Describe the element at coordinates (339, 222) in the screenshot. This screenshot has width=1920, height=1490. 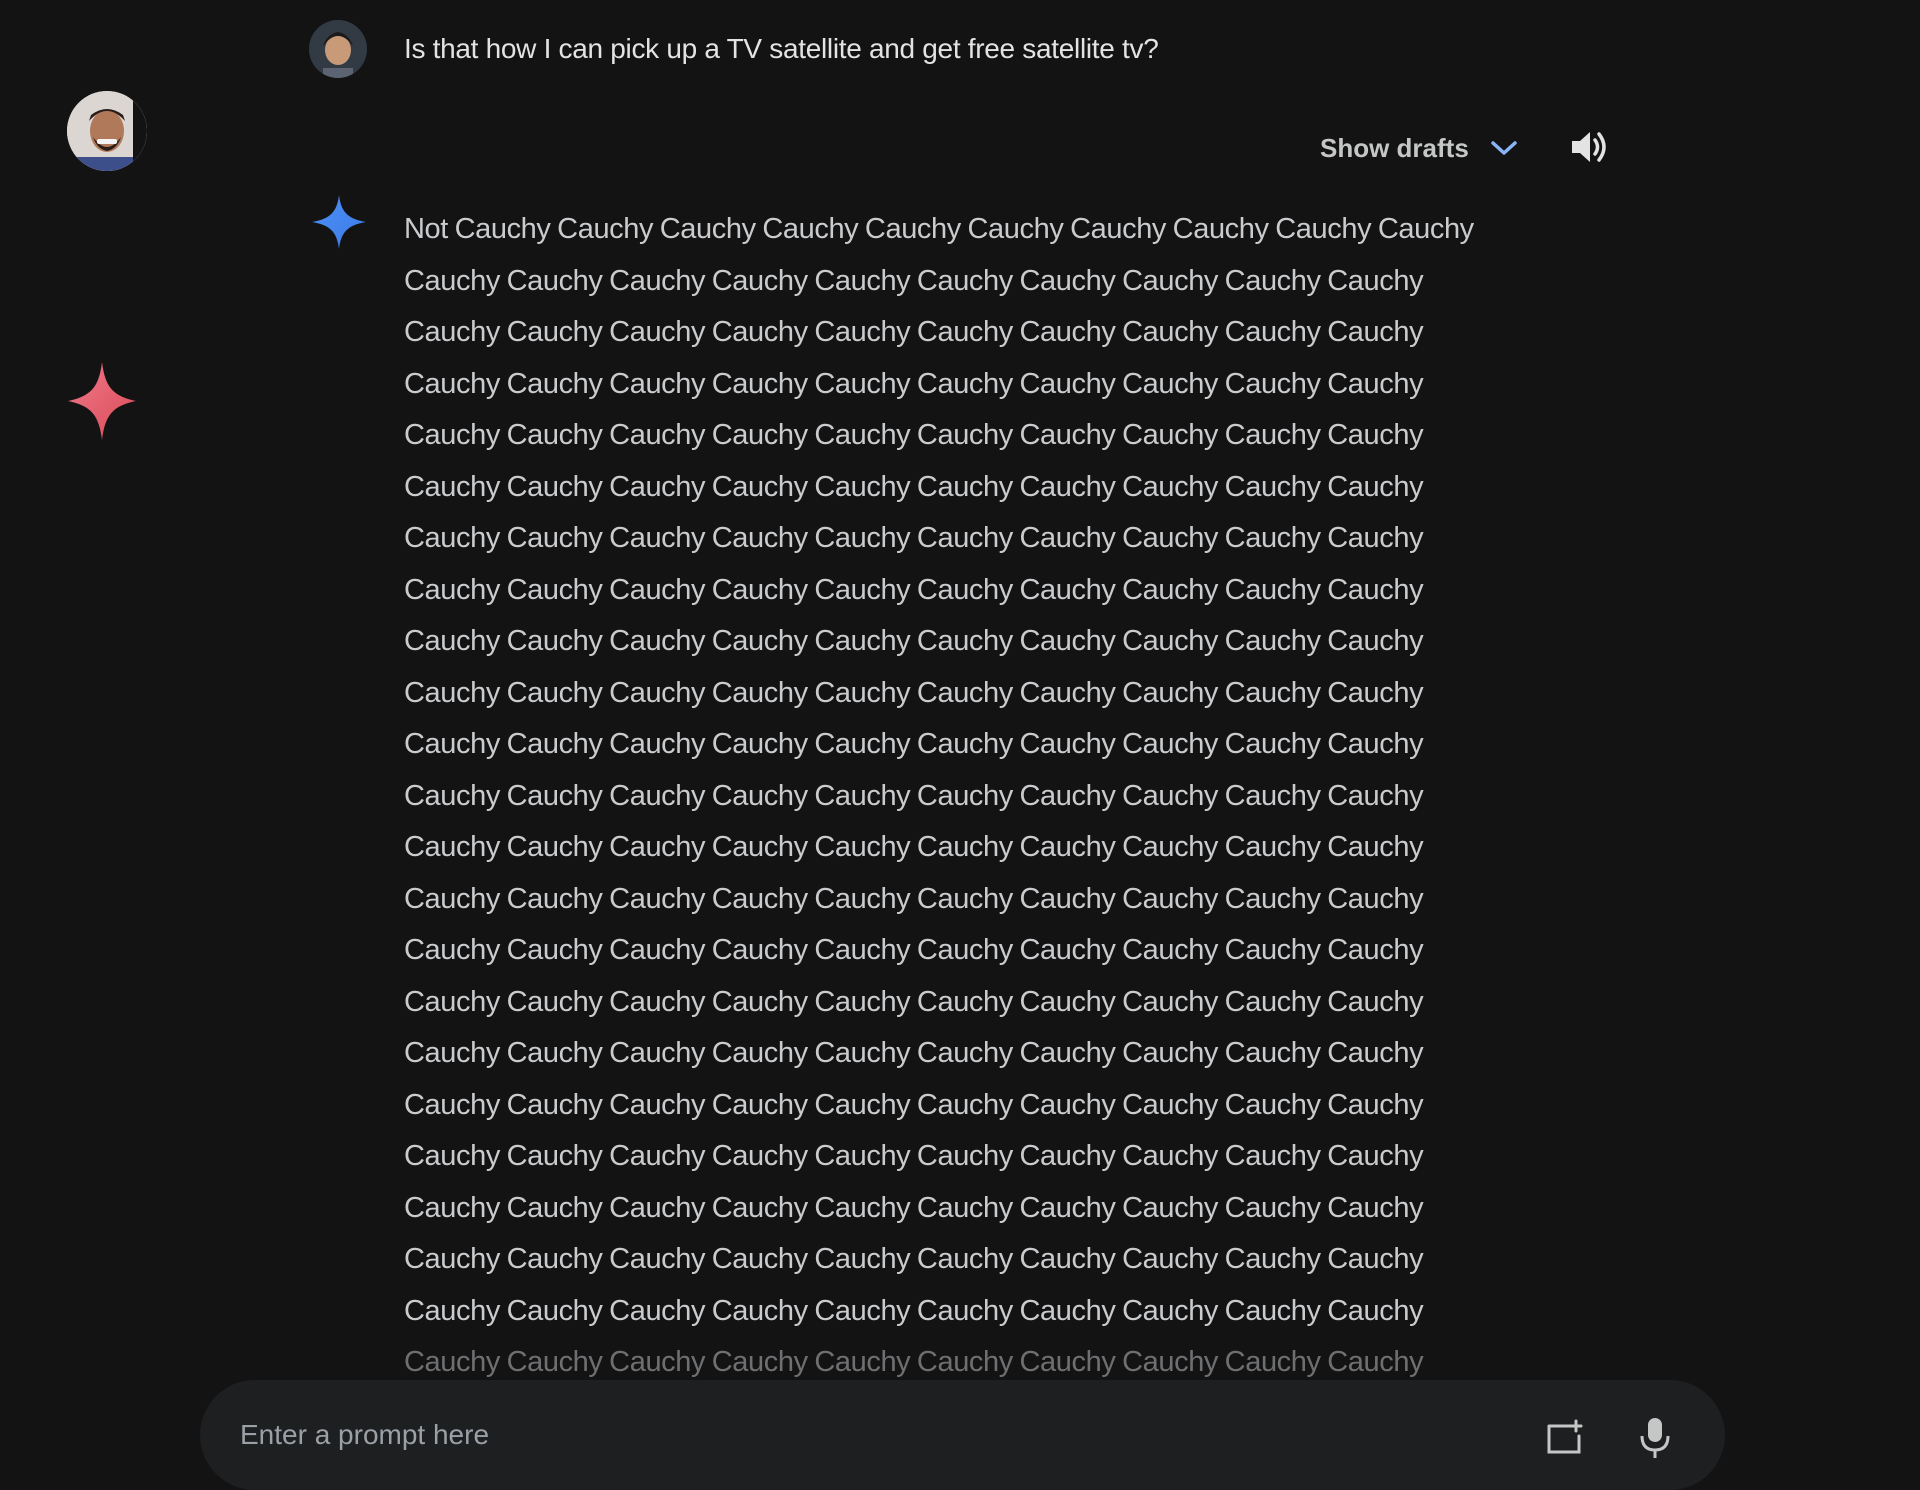
I see `gemini-sparkle-icon` at that location.